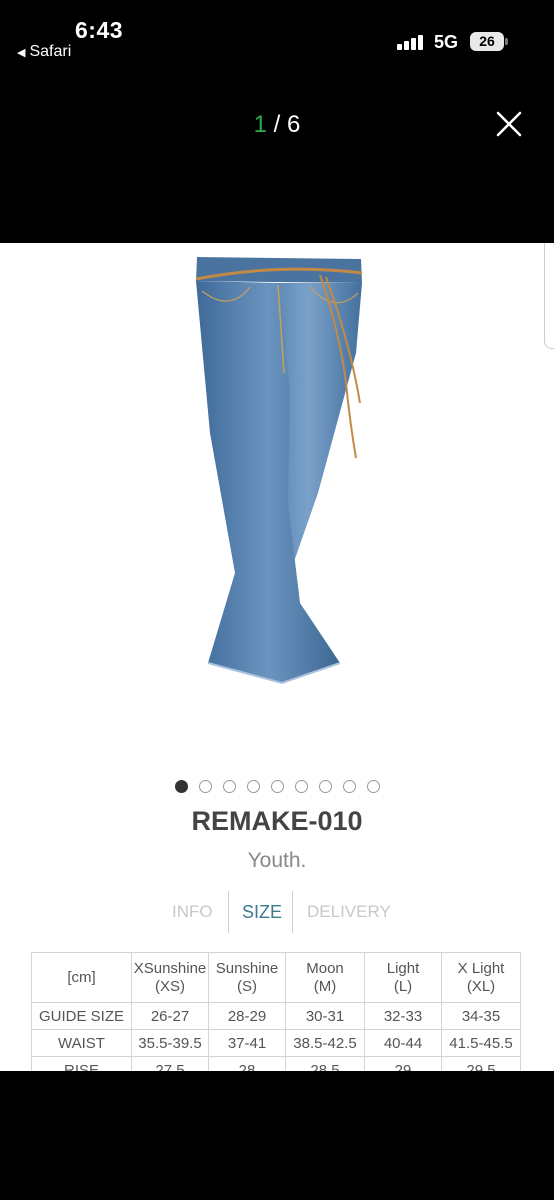 The image size is (554, 1200). I want to click on column-header: Light (L), so click(403, 977).